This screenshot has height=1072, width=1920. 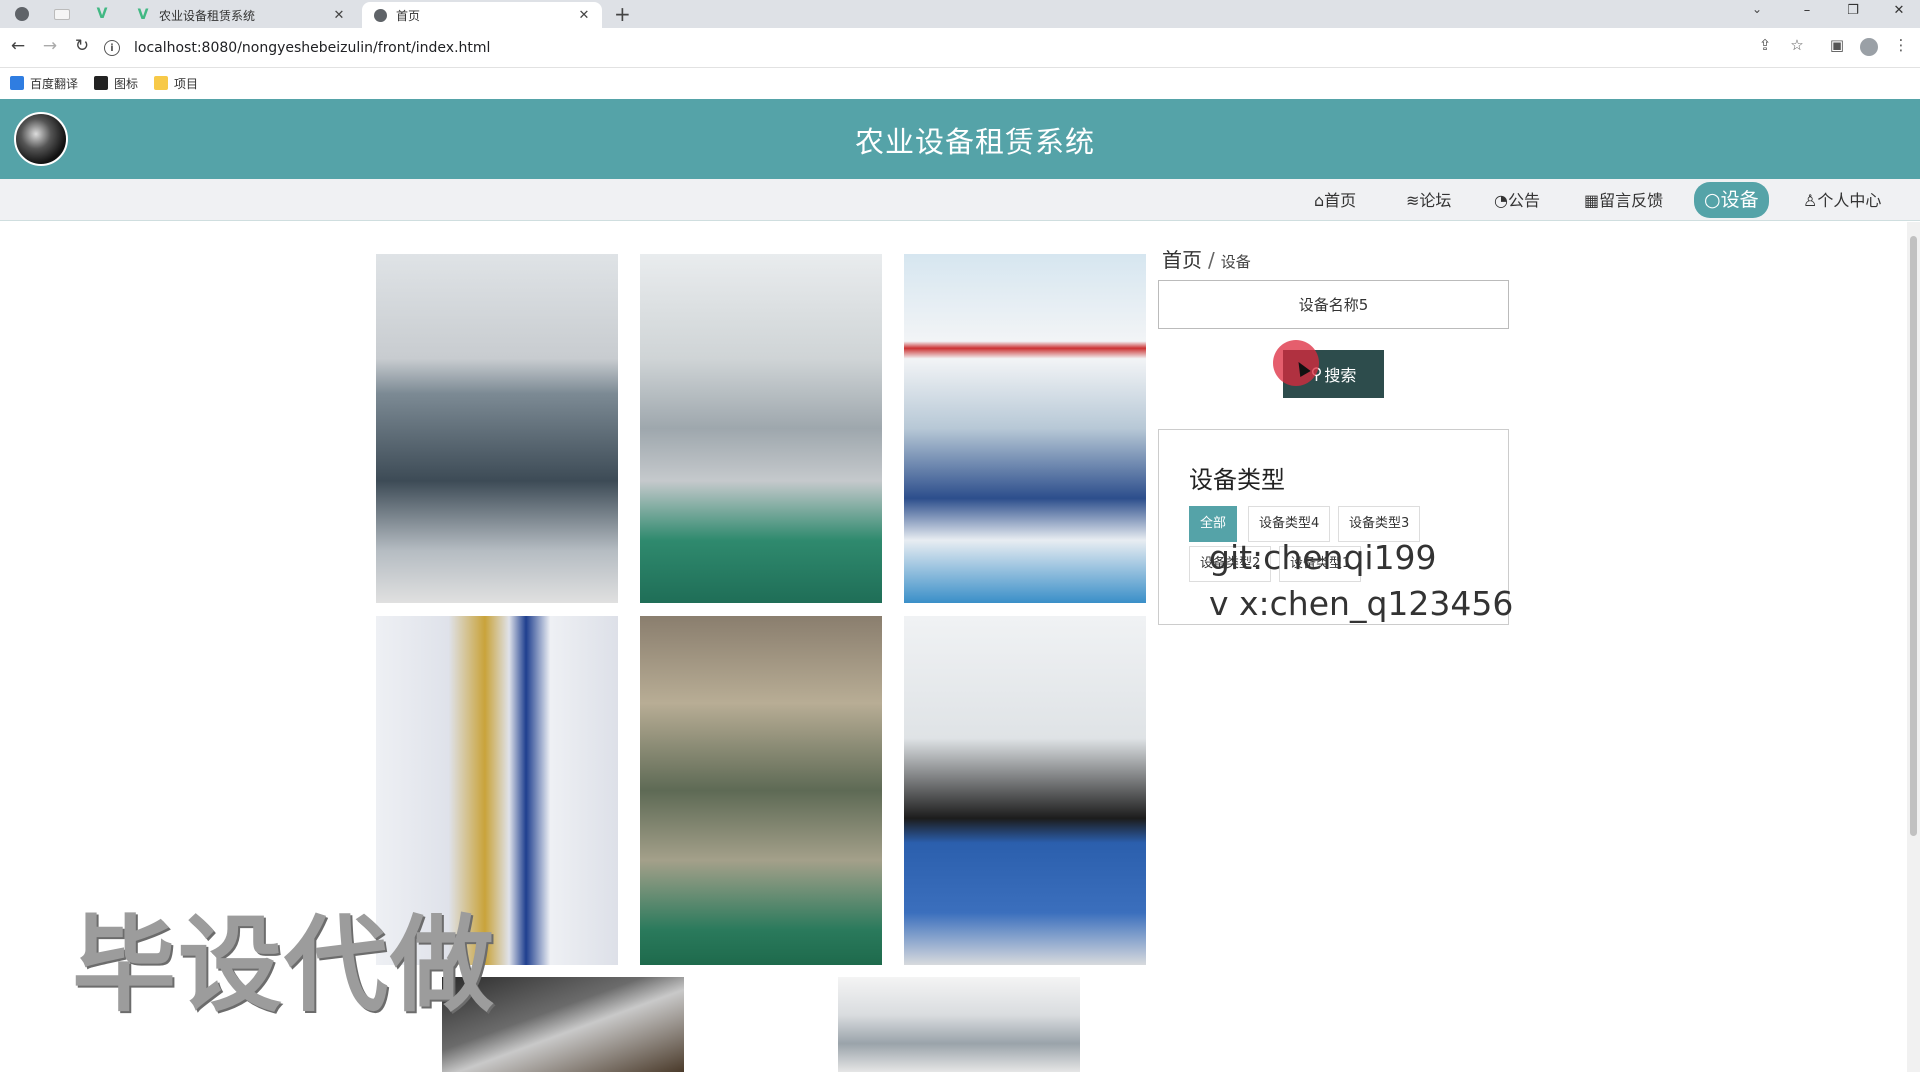 I want to click on type-tag: 设备类型3, so click(x=1379, y=524).